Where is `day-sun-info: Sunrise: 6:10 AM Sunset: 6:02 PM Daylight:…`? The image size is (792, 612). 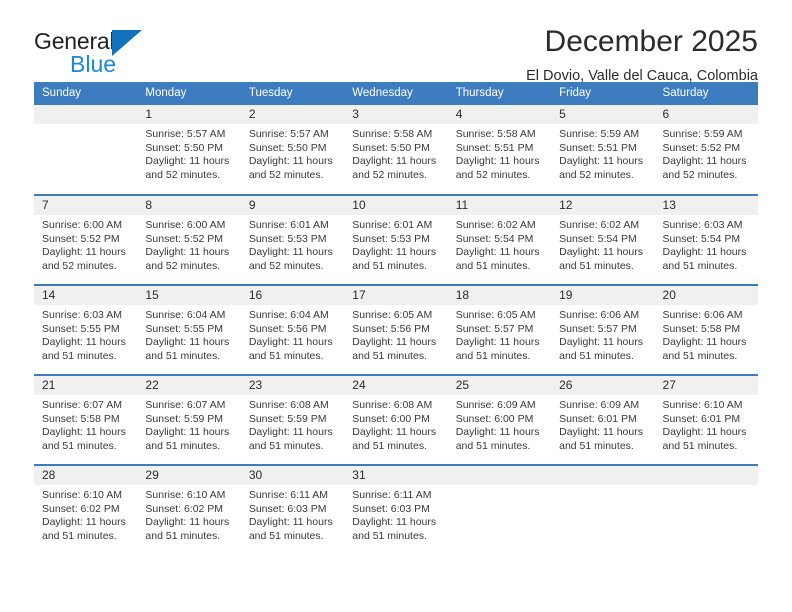
day-sun-info: Sunrise: 6:10 AM Sunset: 6:02 PM Daylight:… is located at coordinates (85, 514).